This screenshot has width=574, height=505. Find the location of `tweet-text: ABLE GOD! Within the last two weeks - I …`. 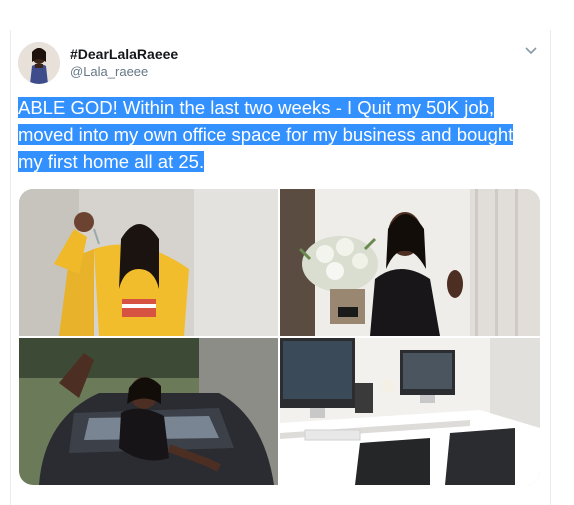

tweet-text: ABLE GOD! Within the last two weeks - I … is located at coordinates (280, 134).